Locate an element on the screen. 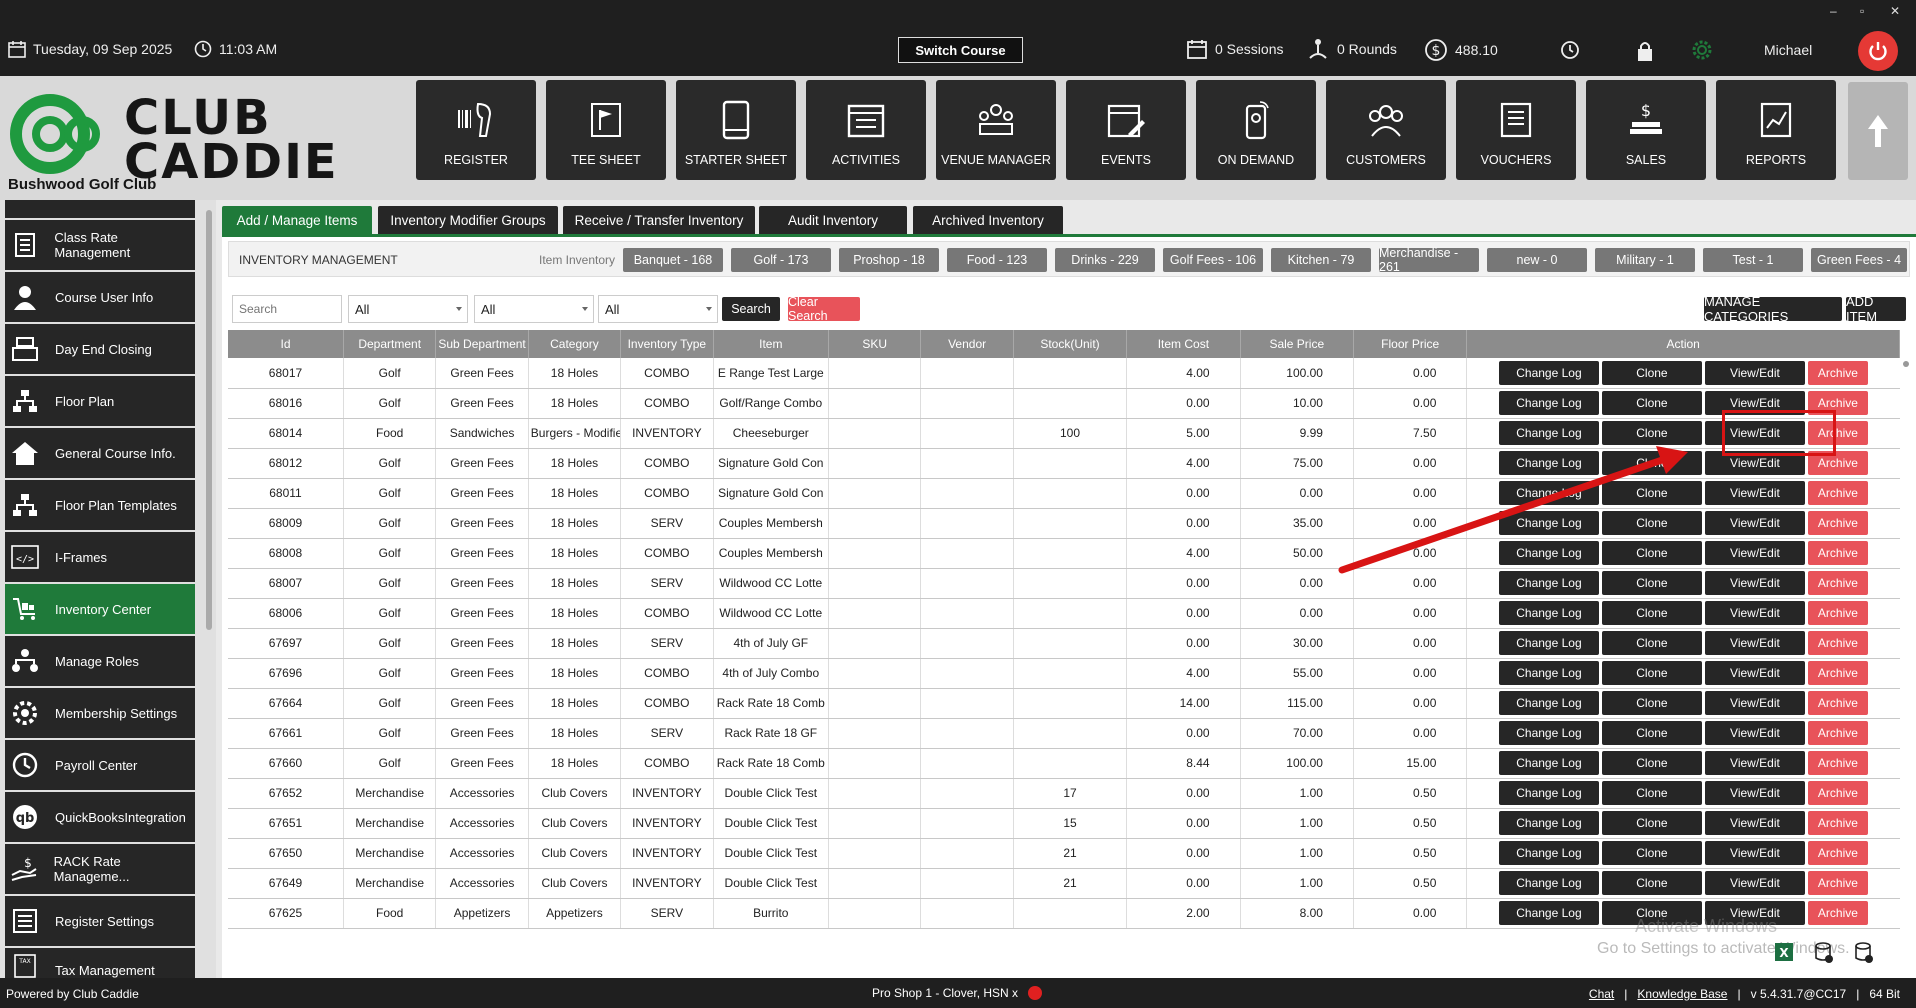 The image size is (1916, 1008). search-input is located at coordinates (287, 309).